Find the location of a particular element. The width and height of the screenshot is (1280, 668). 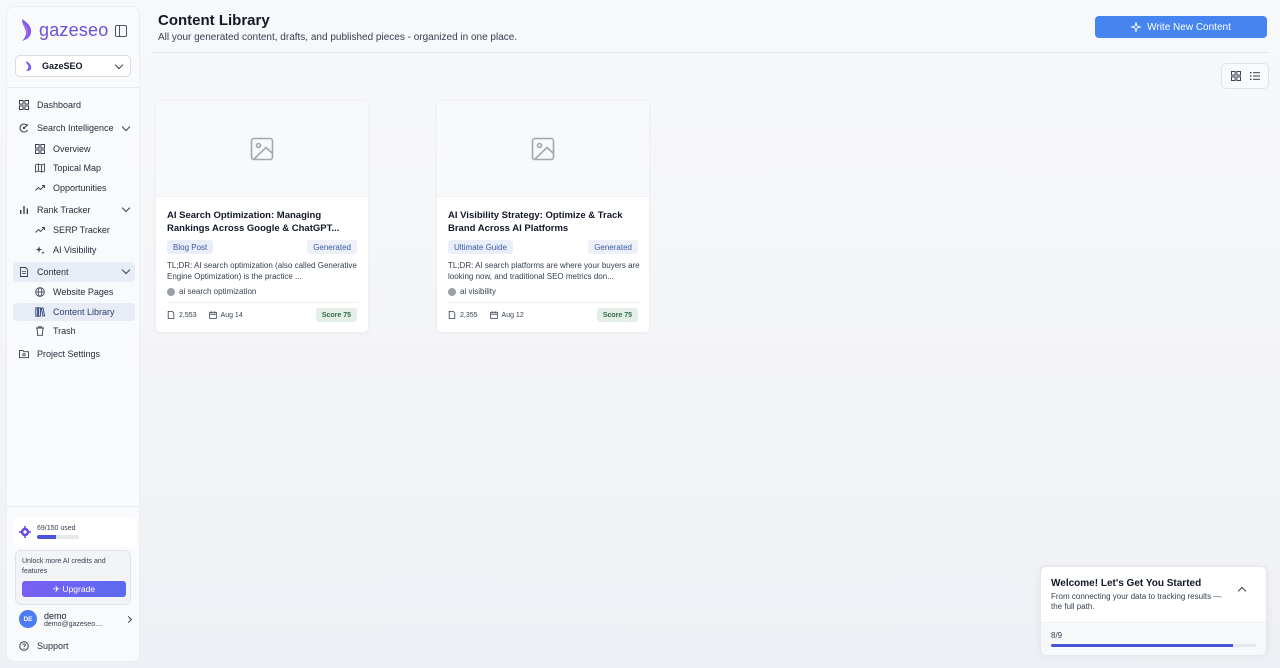

keyword-icon is located at coordinates (452, 291).